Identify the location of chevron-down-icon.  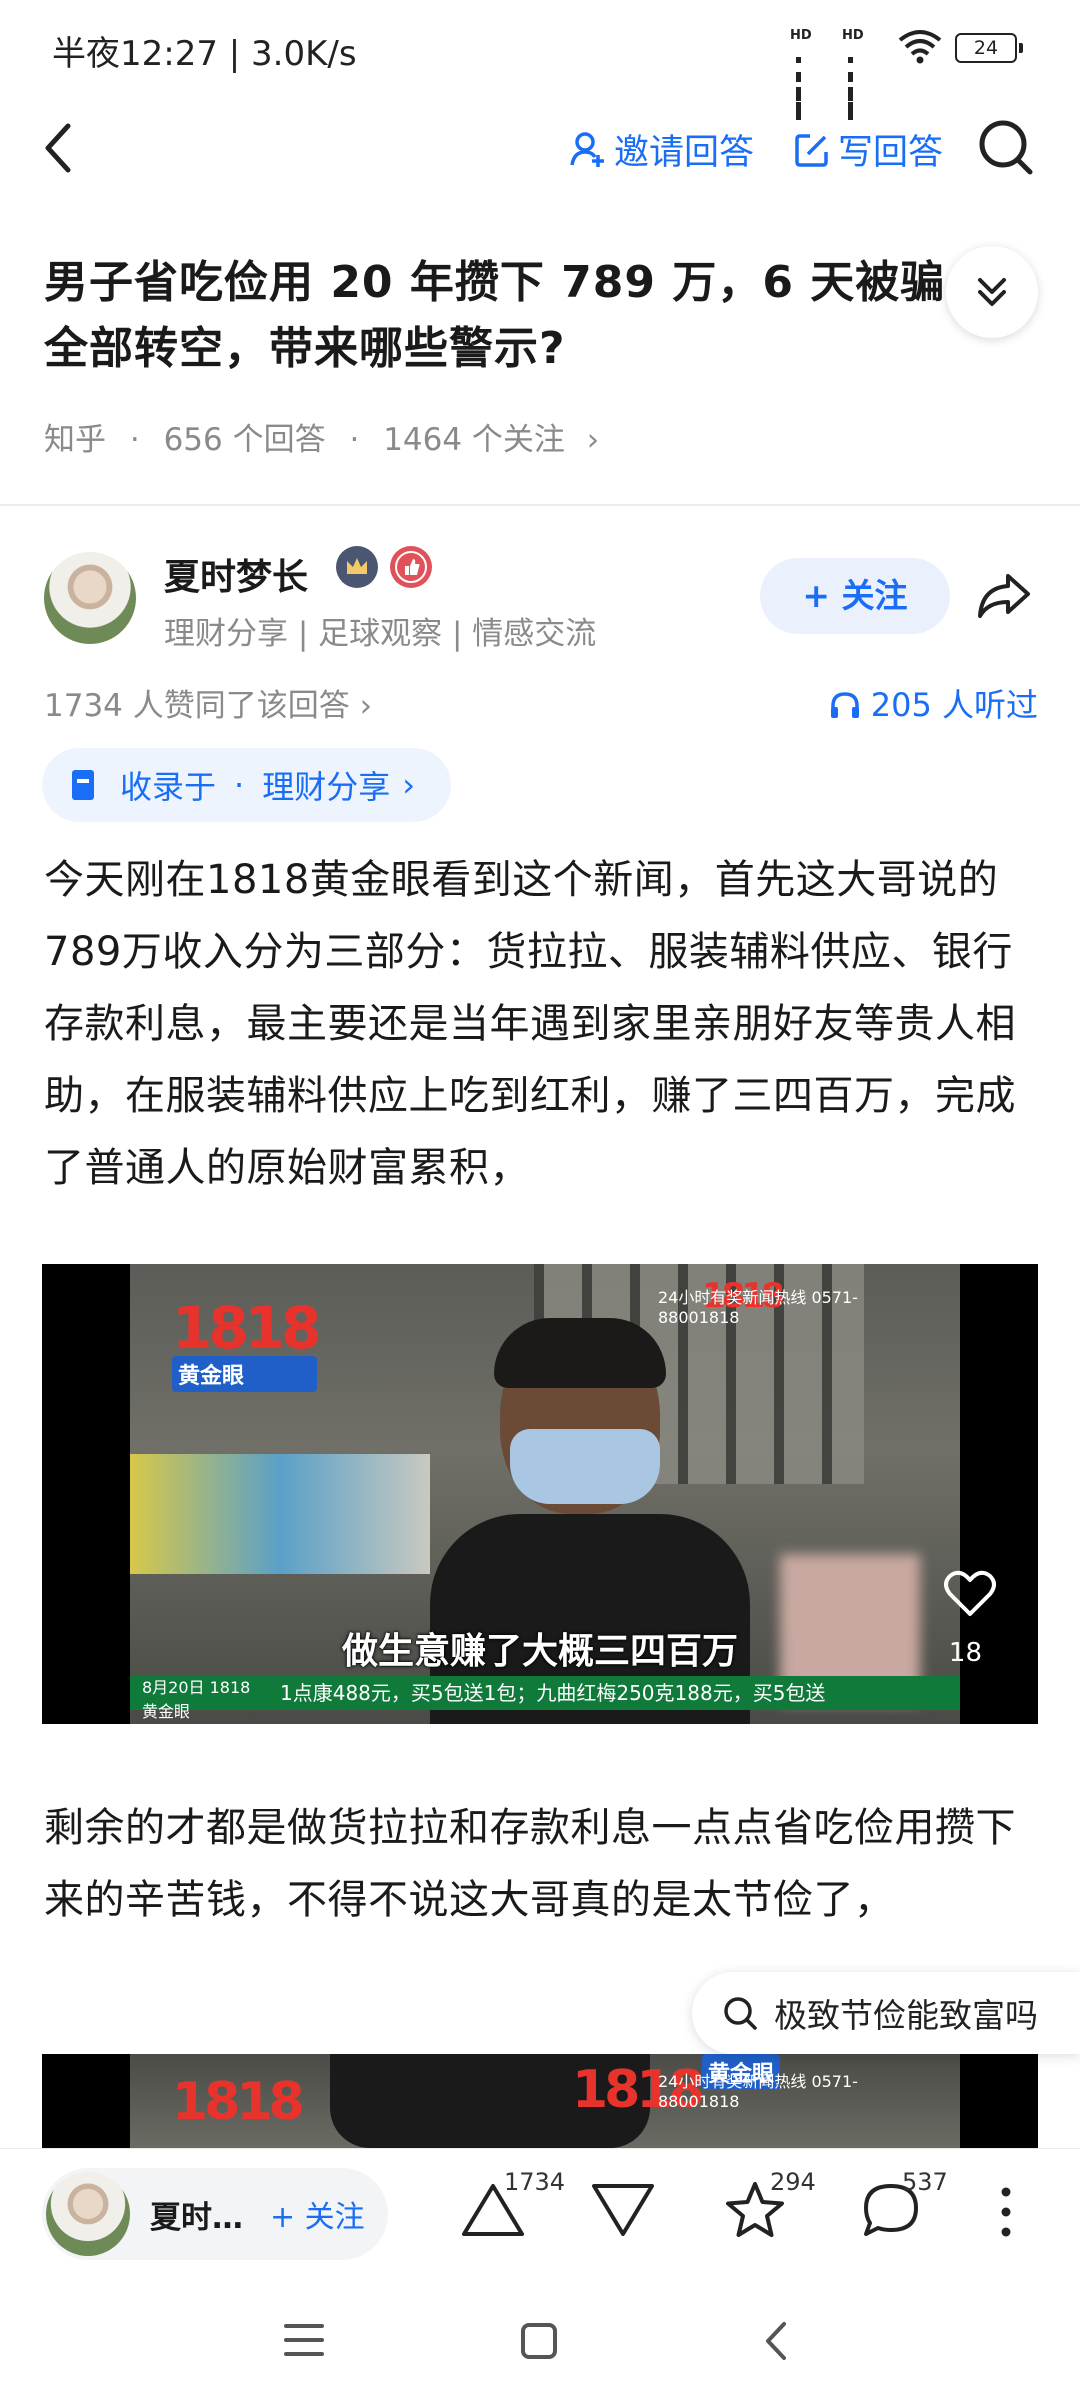
(992, 292).